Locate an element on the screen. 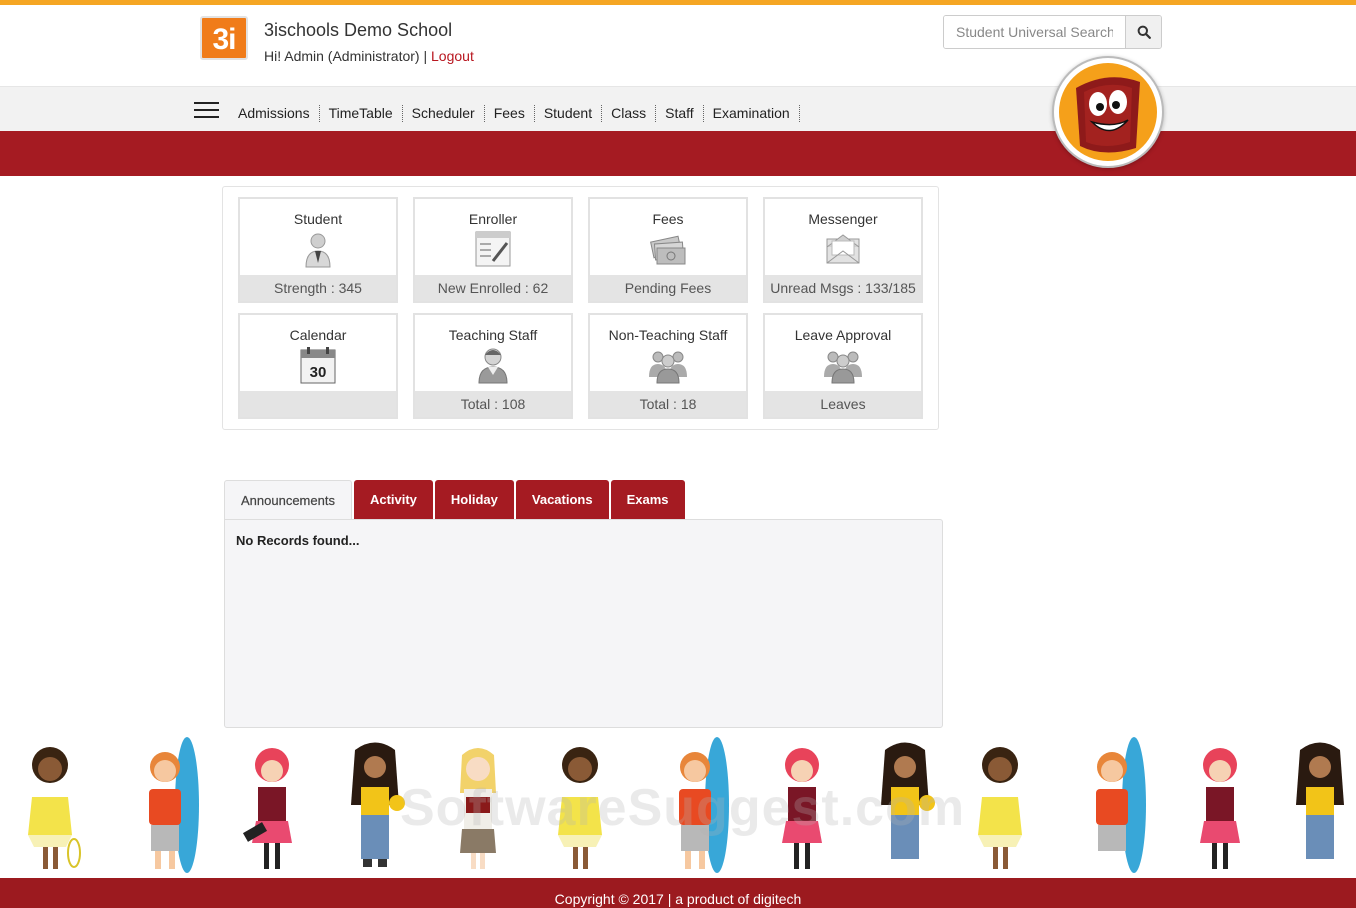  tile-title: Teaching Staff is located at coordinates (493, 335).